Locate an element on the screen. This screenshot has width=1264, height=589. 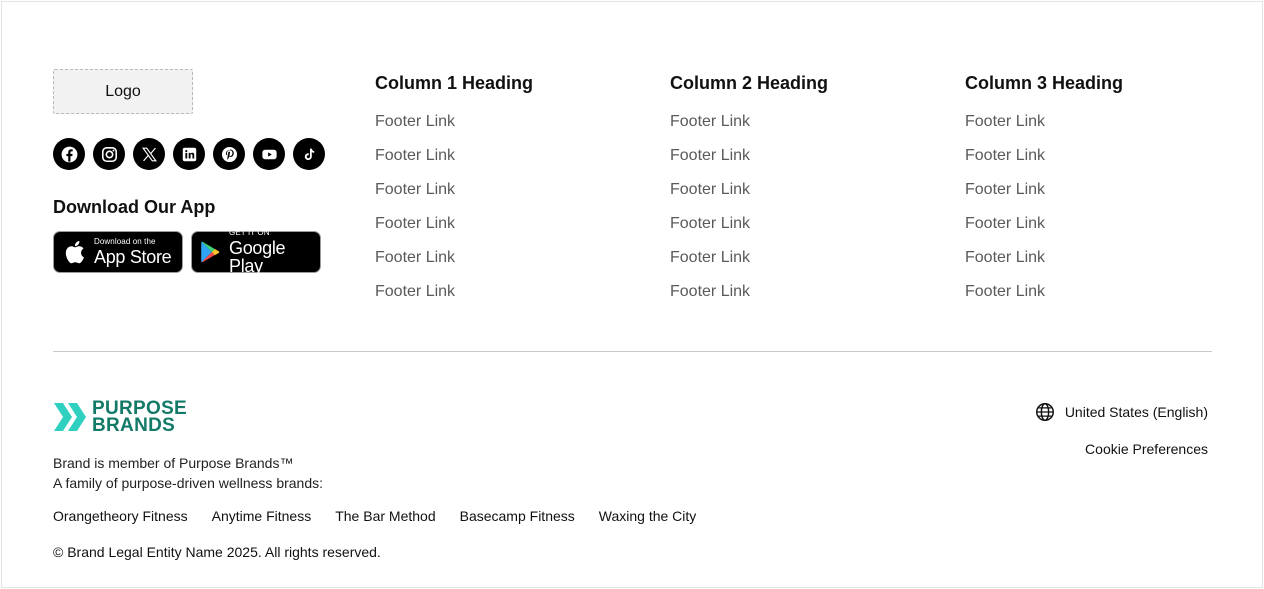
logo-label: Logo is located at coordinates (123, 91).